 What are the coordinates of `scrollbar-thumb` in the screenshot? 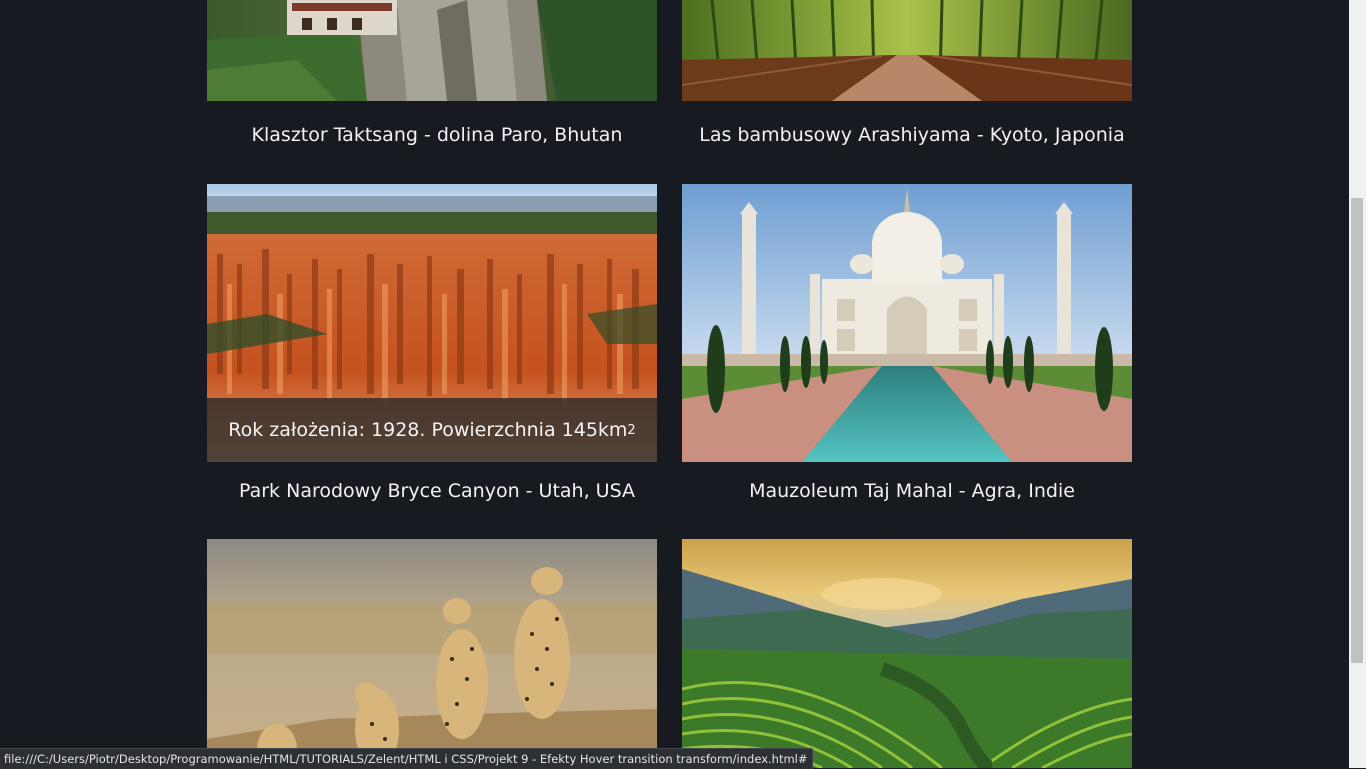 It's located at (1357, 430).